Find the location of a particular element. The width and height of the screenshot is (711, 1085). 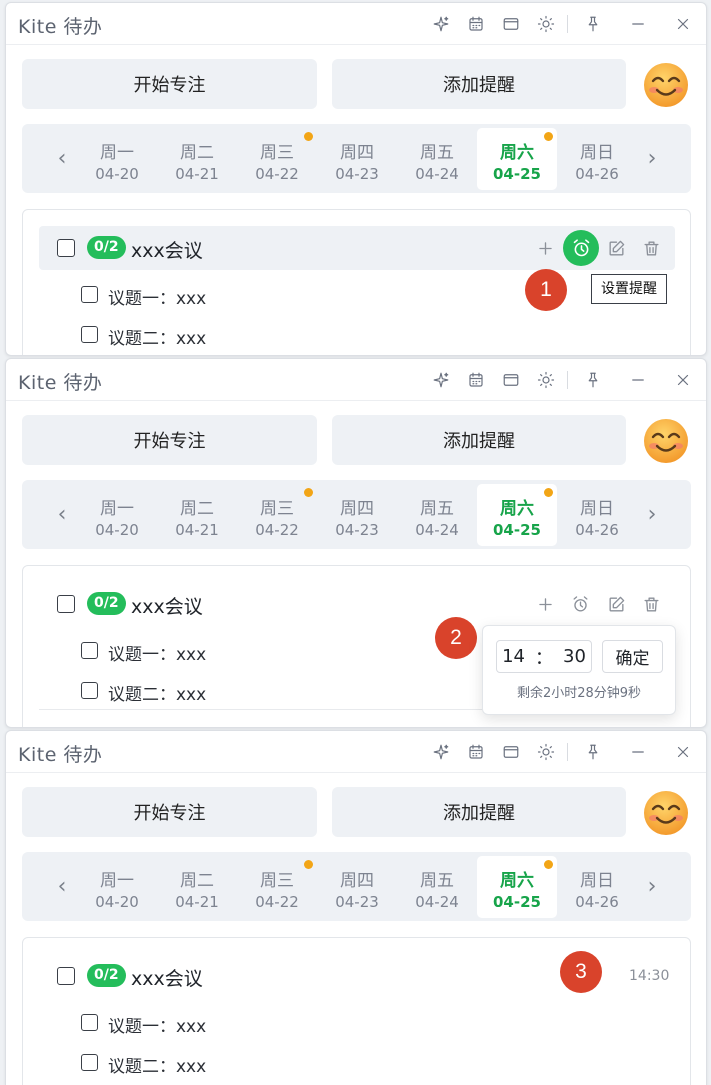

reminder-time-label: 14:30 is located at coordinates (649, 976).